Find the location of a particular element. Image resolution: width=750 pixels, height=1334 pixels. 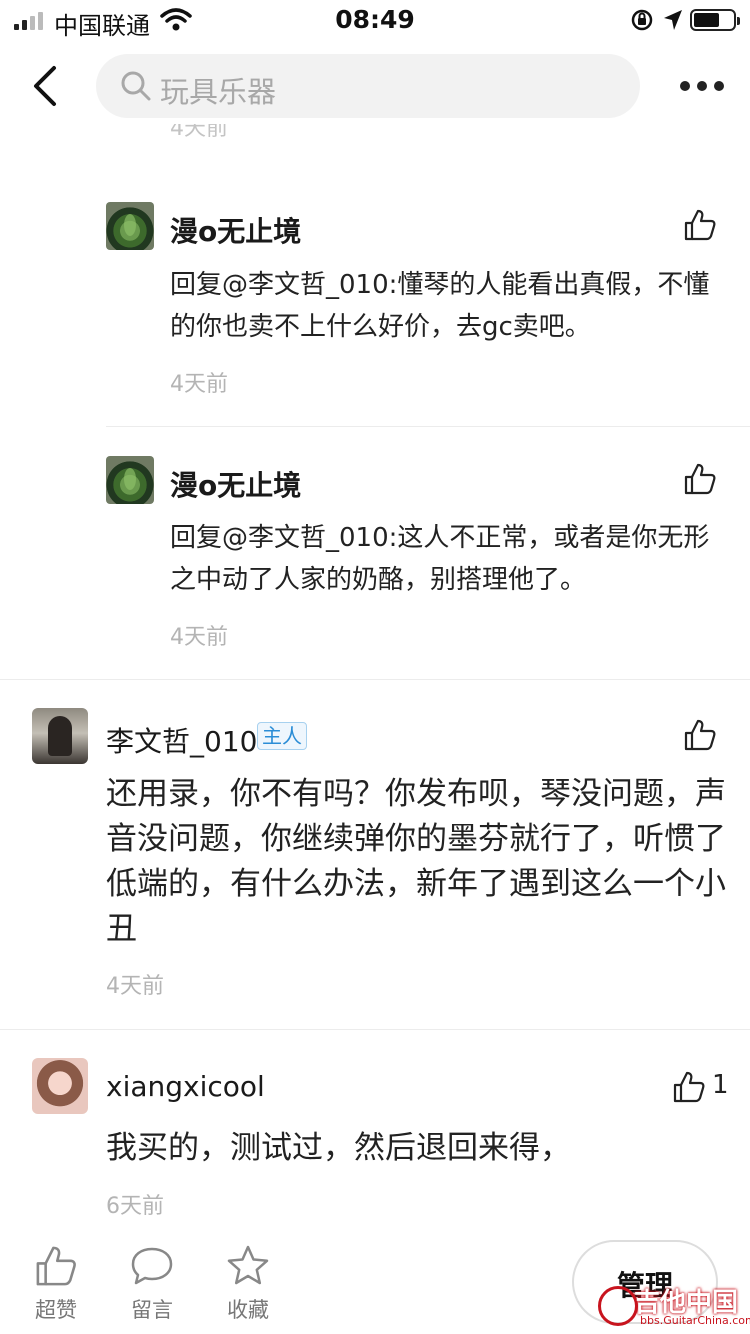

rotation-lock-icon is located at coordinates (642, 20).